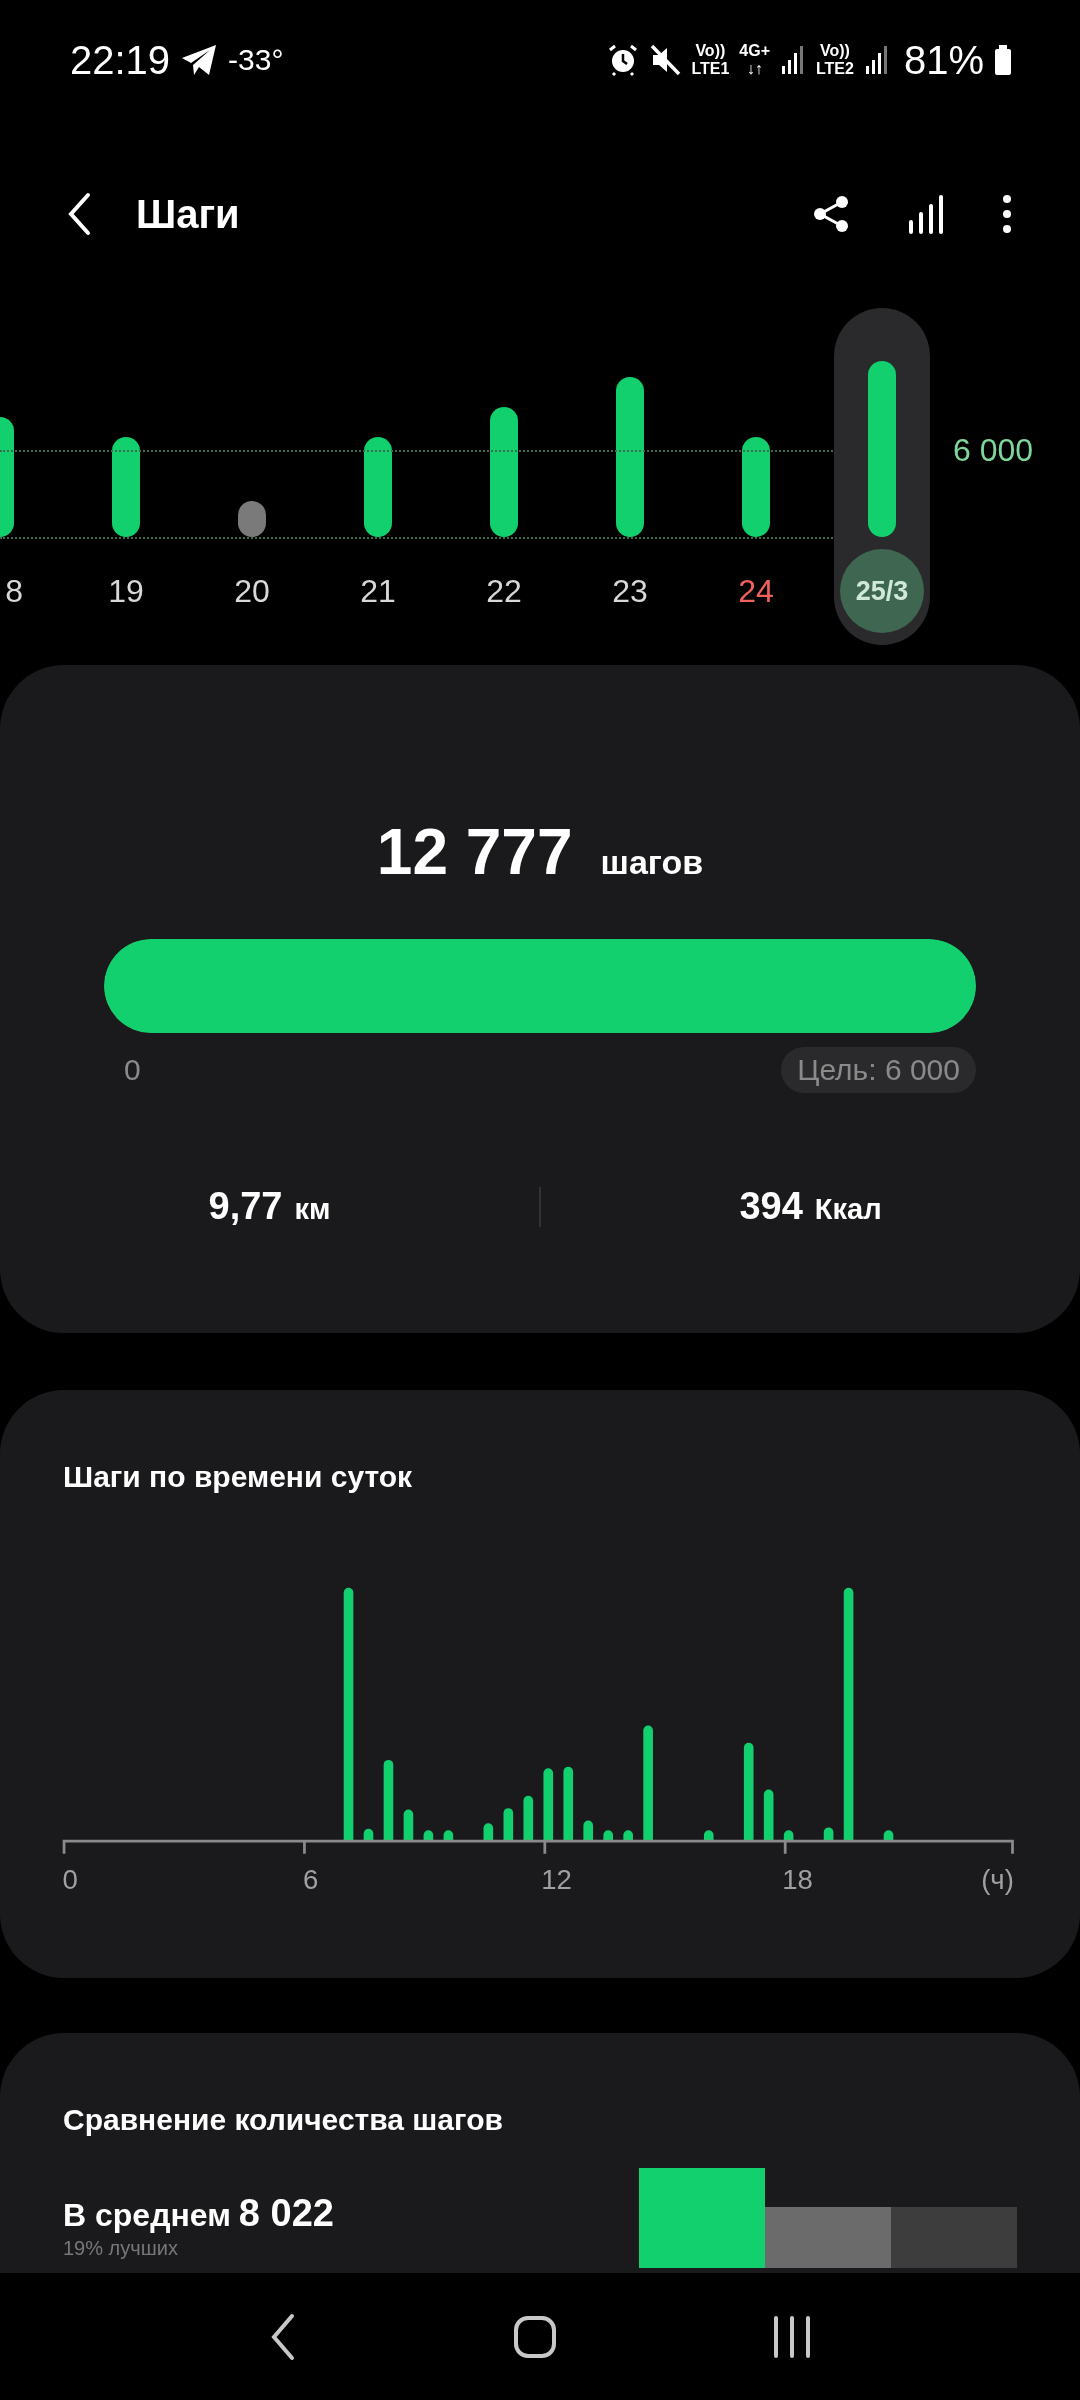 The width and height of the screenshot is (1080, 2400). I want to click on network-label: ↓↑, so click(754, 69).